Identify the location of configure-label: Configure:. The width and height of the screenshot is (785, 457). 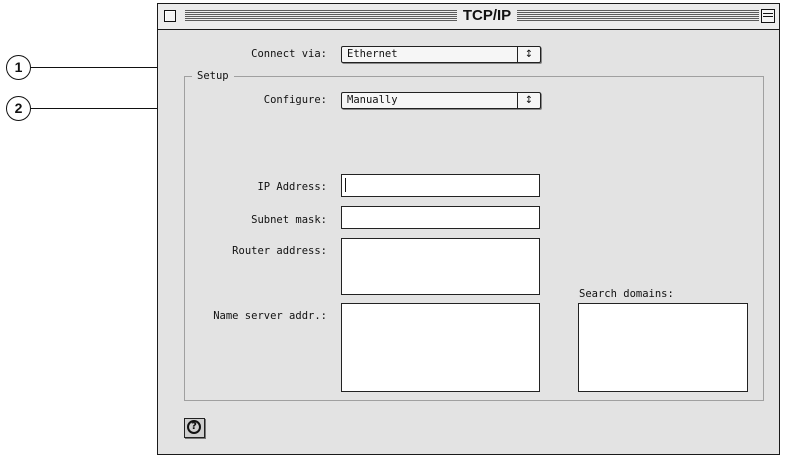
(295, 100).